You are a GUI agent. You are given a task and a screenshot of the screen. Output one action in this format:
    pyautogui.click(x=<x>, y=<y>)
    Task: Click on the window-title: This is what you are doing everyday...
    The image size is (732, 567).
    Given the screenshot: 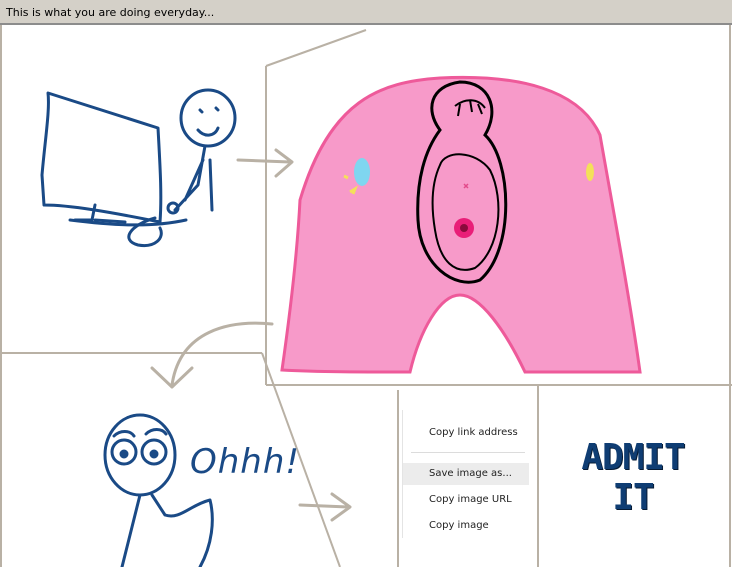 What is the action you would take?
    pyautogui.click(x=110, y=12)
    